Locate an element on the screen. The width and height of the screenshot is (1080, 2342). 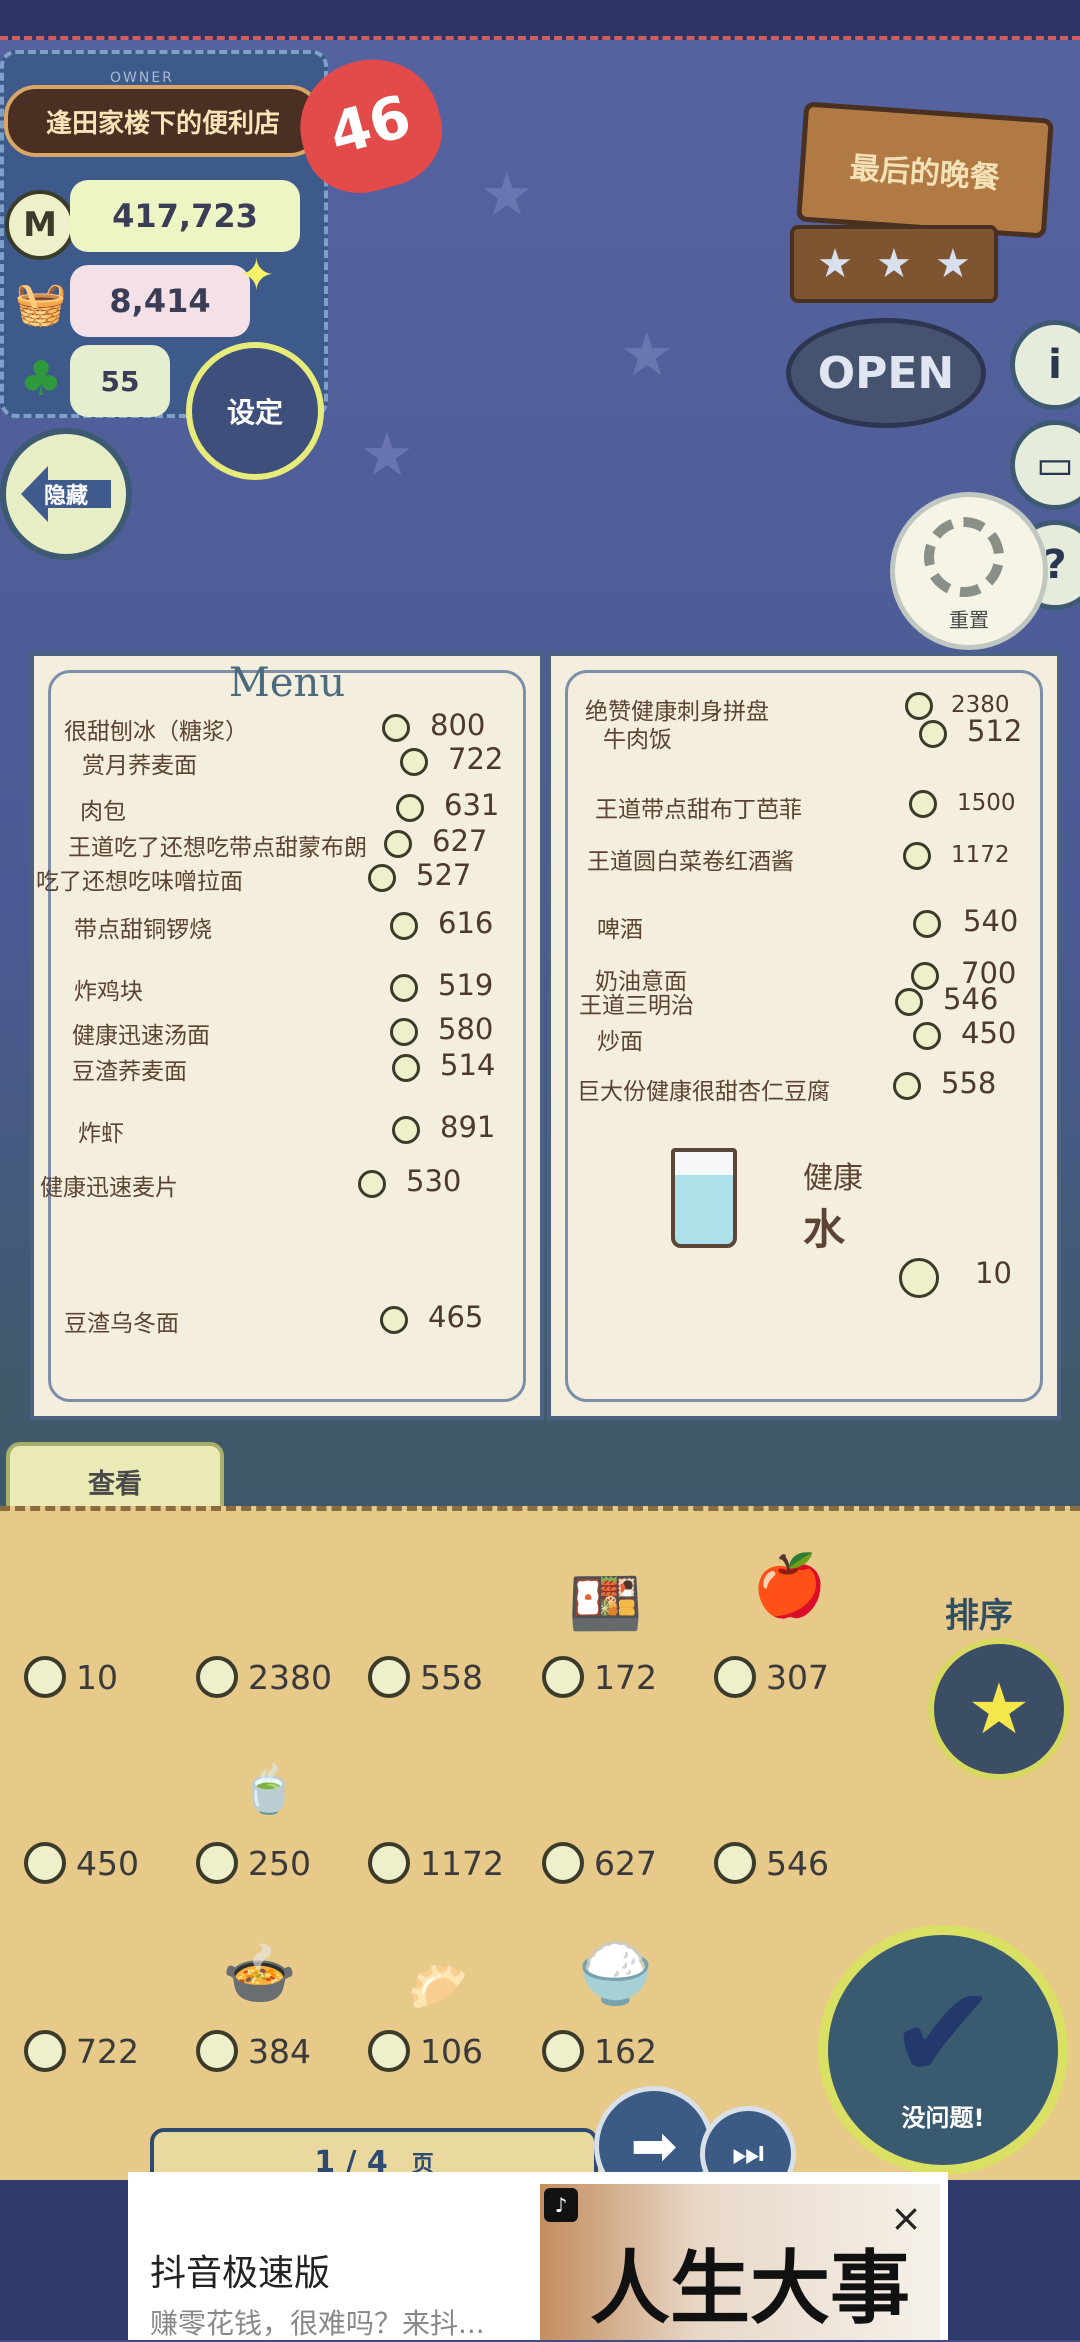
stew-bowl-icon: 🍲 is located at coordinates (259, 1973).